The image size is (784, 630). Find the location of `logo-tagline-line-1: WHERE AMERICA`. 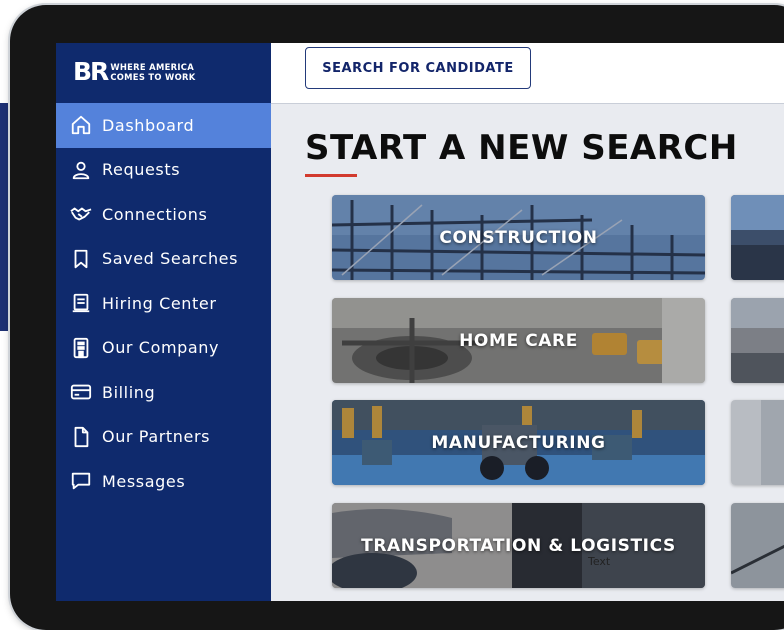

logo-tagline-line-1: WHERE AMERICA is located at coordinates (152, 66).